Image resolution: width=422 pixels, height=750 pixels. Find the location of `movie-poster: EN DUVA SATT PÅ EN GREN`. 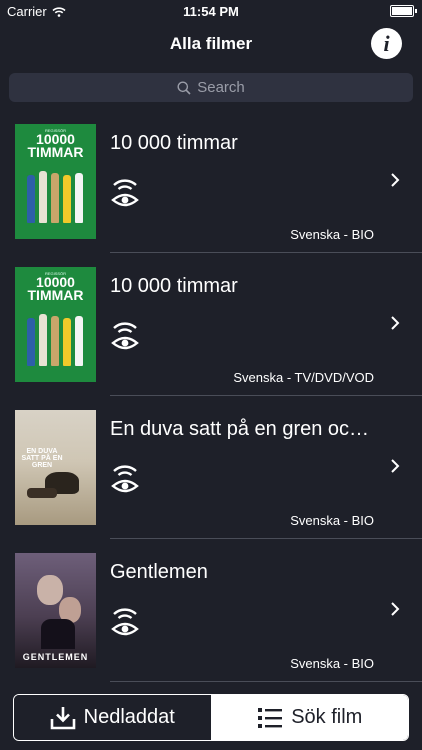

movie-poster: EN DUVA SATT PÅ EN GREN is located at coordinates (55, 467).